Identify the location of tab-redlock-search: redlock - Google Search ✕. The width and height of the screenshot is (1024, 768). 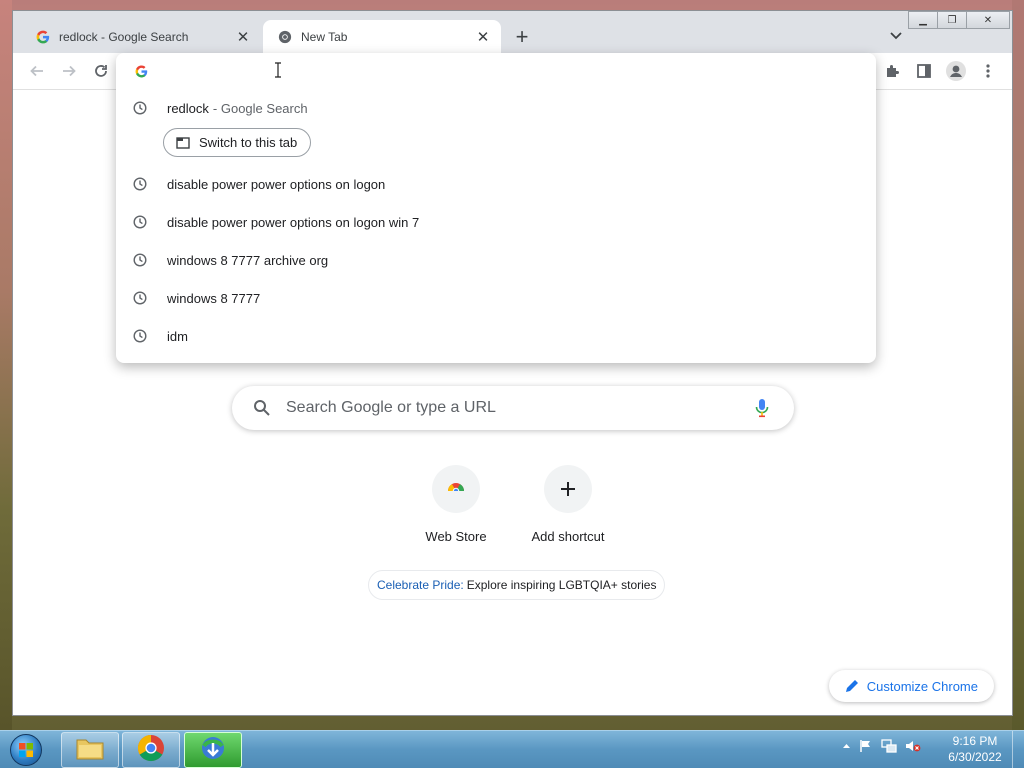
(141, 36).